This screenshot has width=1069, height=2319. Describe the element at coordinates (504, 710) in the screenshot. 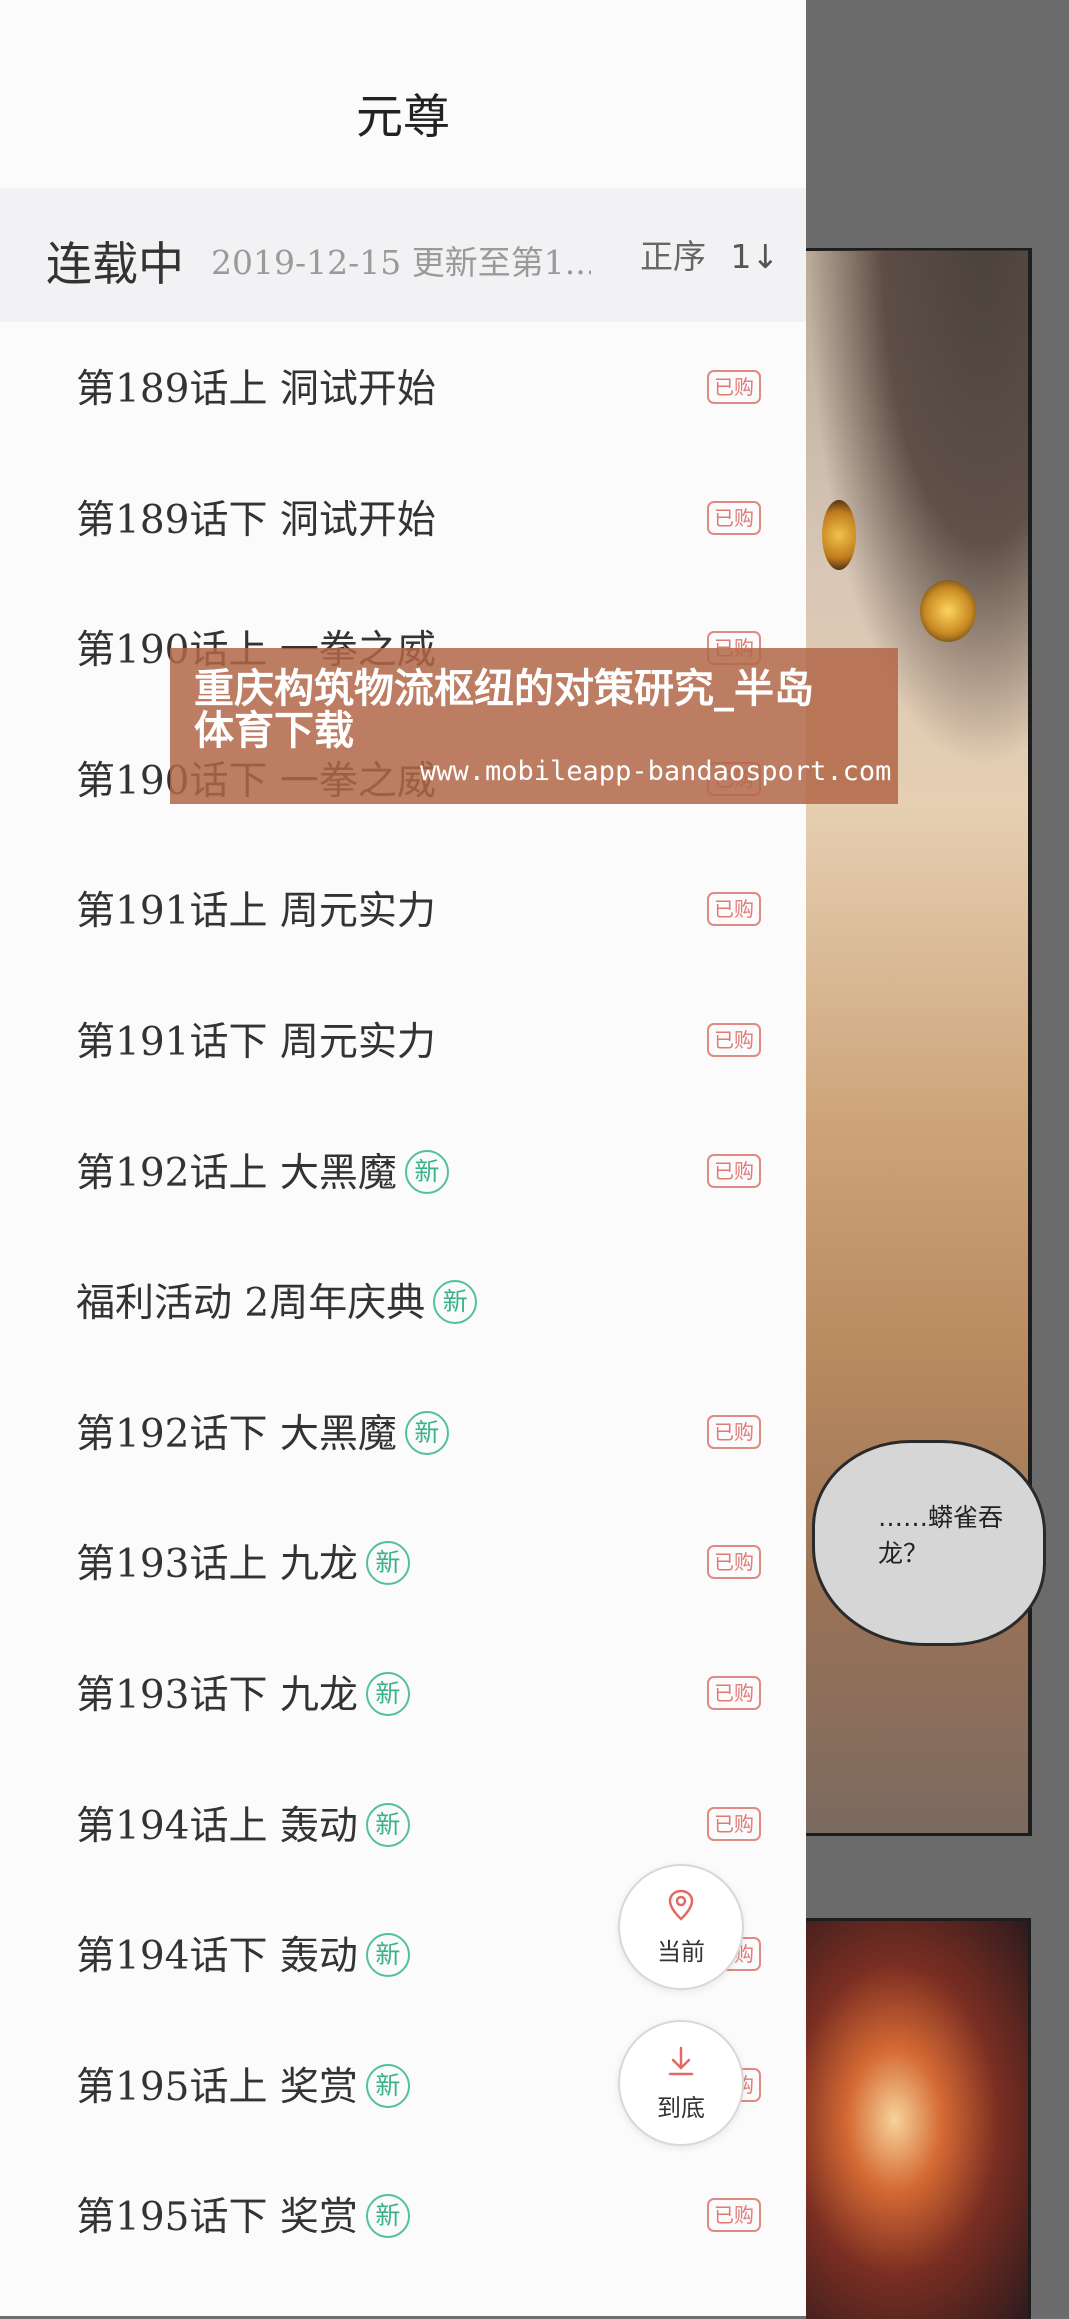

I see `watermark-title: 重庆构筑物流枢纽的对策研究_半岛体育下载` at that location.